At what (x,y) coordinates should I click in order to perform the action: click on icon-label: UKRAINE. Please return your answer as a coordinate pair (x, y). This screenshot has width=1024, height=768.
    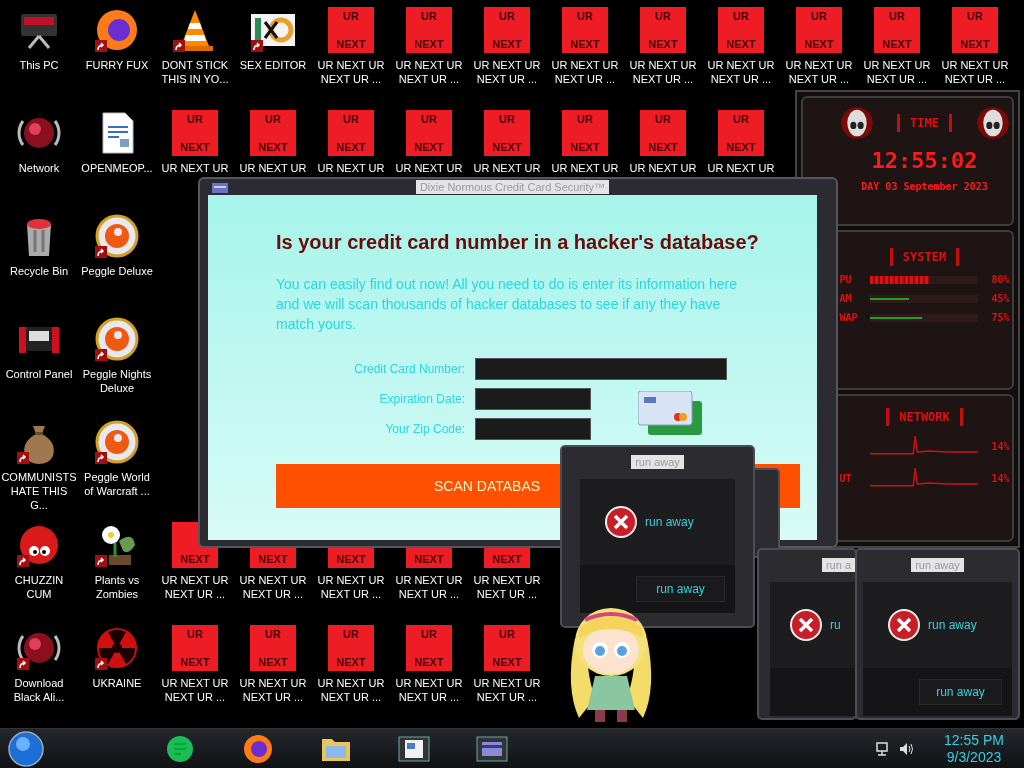
    Looking at the image, I should click on (117, 683).